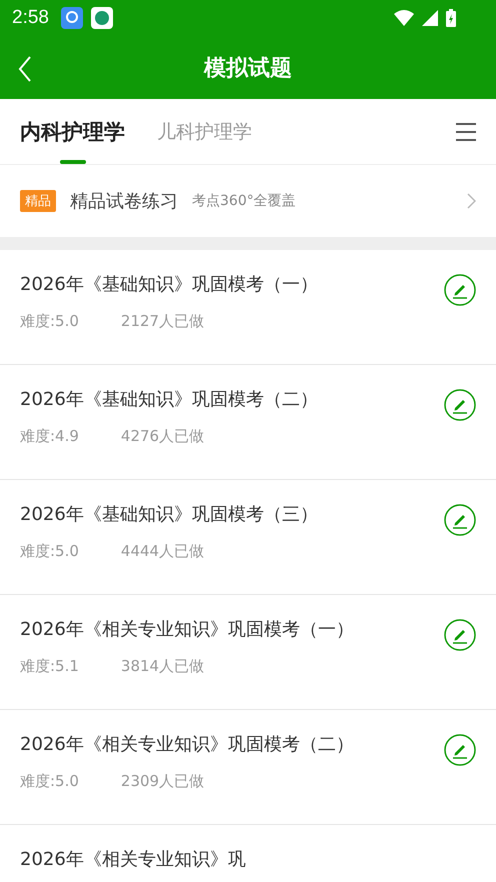 The width and height of the screenshot is (496, 882). I want to click on premium-banner: 精品 精品试卷练习 考点360°全覆盖, so click(248, 201).